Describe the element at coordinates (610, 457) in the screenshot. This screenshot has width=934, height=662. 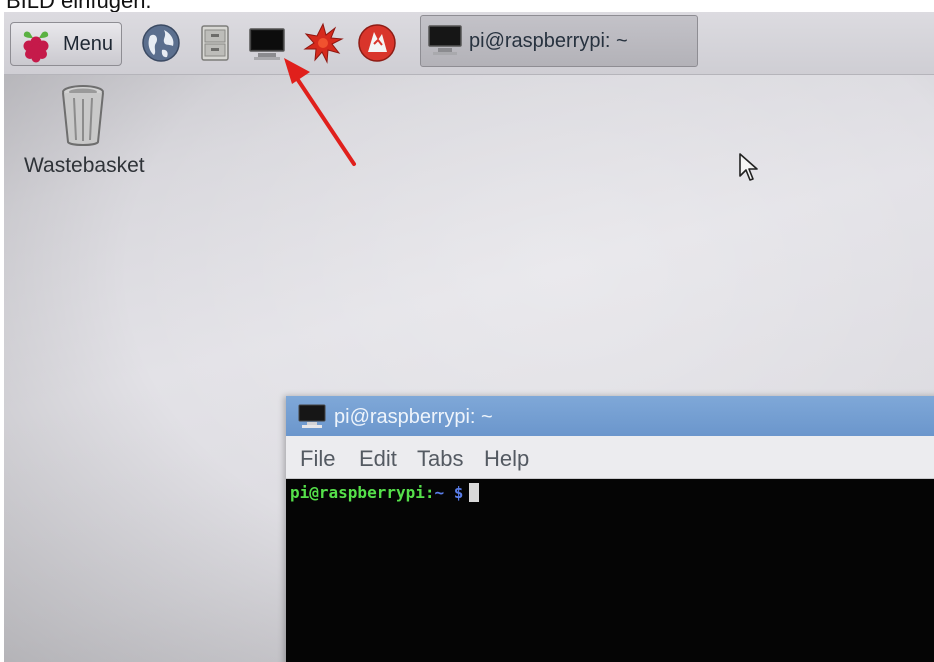
I see `terminal-menubar: File Edit Tabs Help` at that location.